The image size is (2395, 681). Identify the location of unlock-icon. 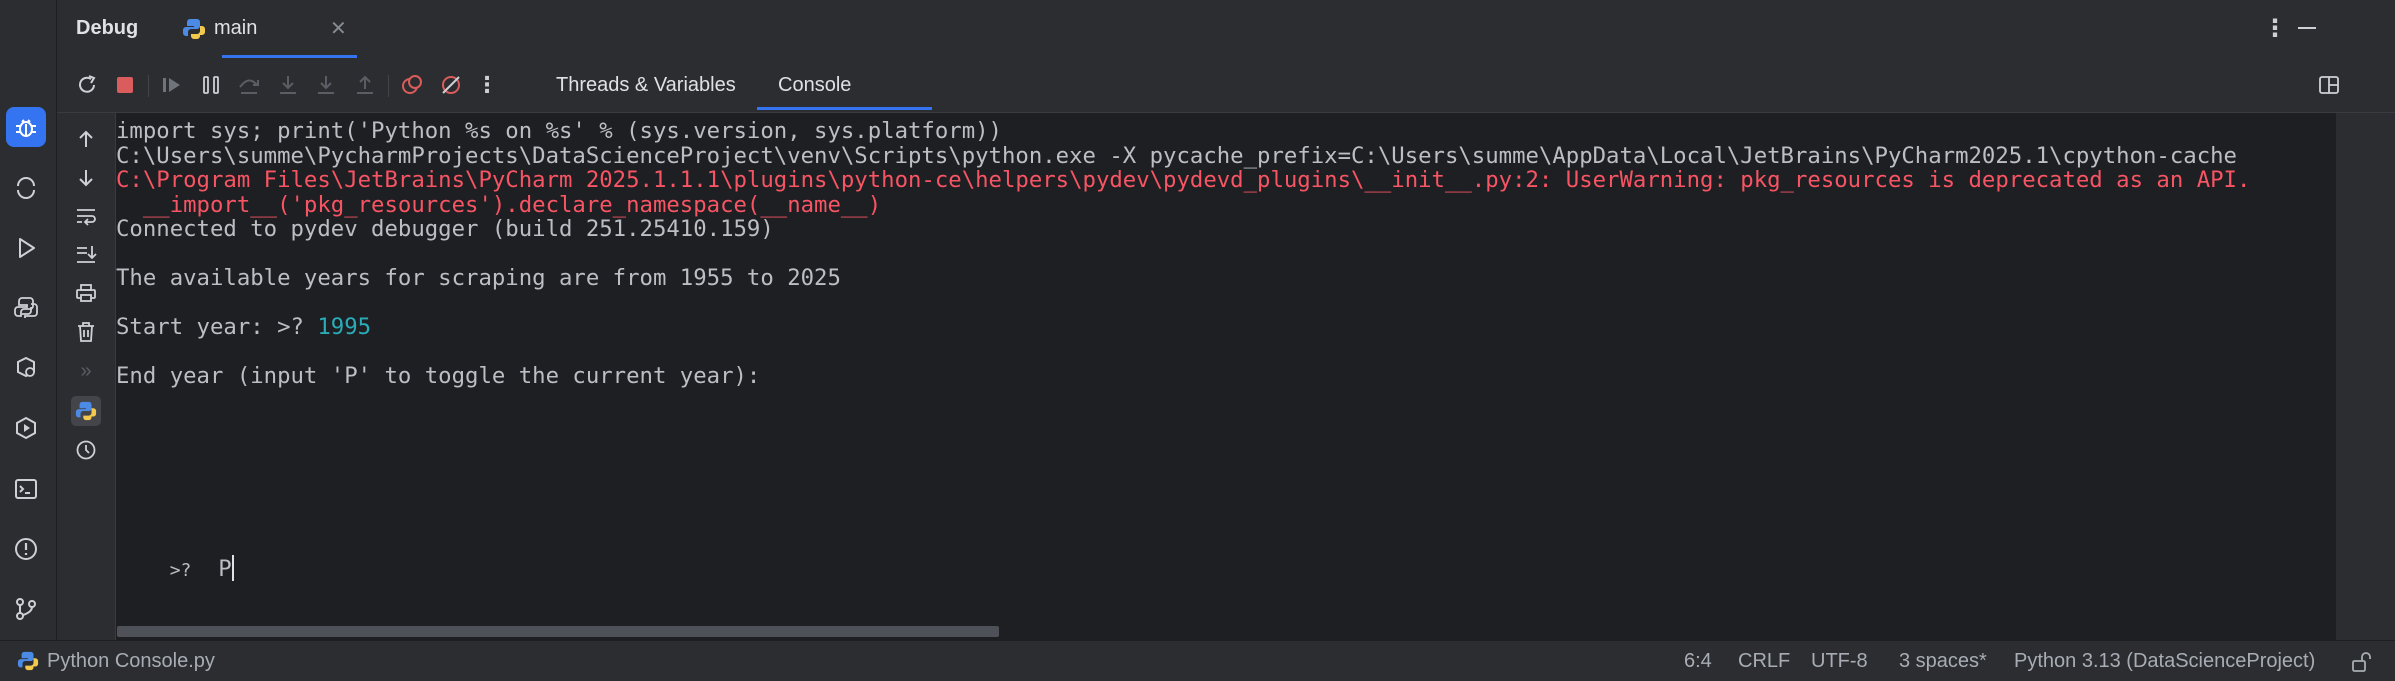
(2361, 662).